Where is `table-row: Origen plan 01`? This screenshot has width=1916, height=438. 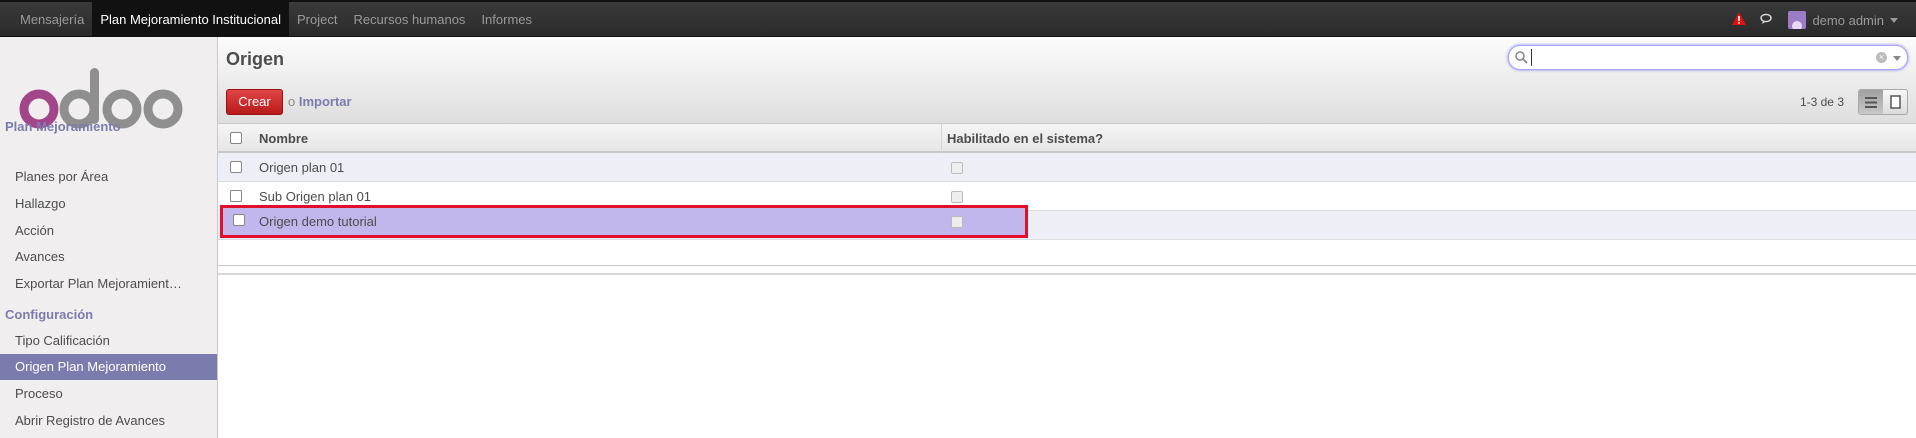
table-row: Origen plan 01 is located at coordinates (1067, 167).